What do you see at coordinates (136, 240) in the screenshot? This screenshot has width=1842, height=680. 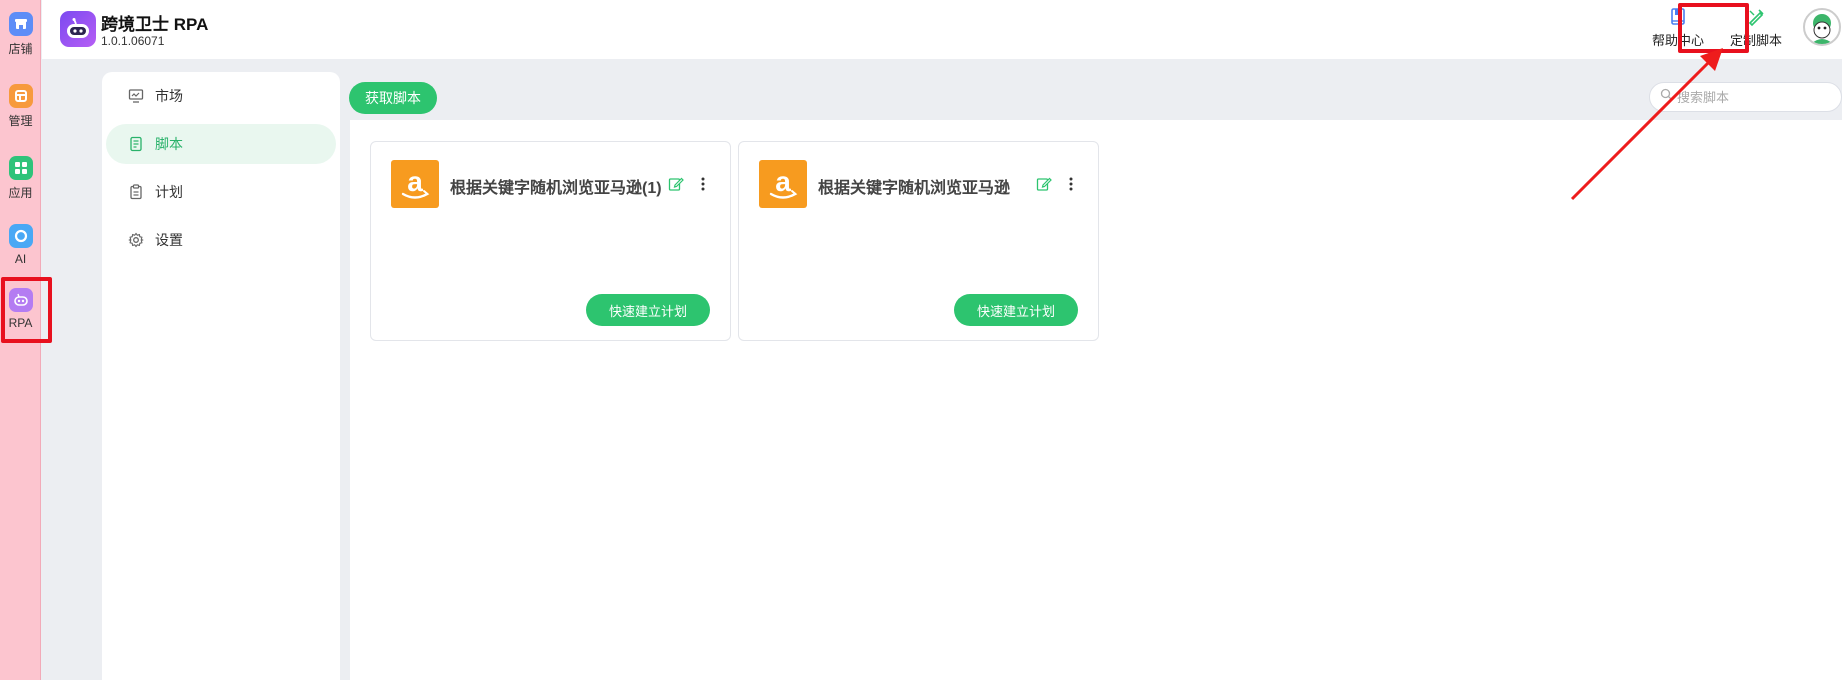 I see `gear-icon` at bounding box center [136, 240].